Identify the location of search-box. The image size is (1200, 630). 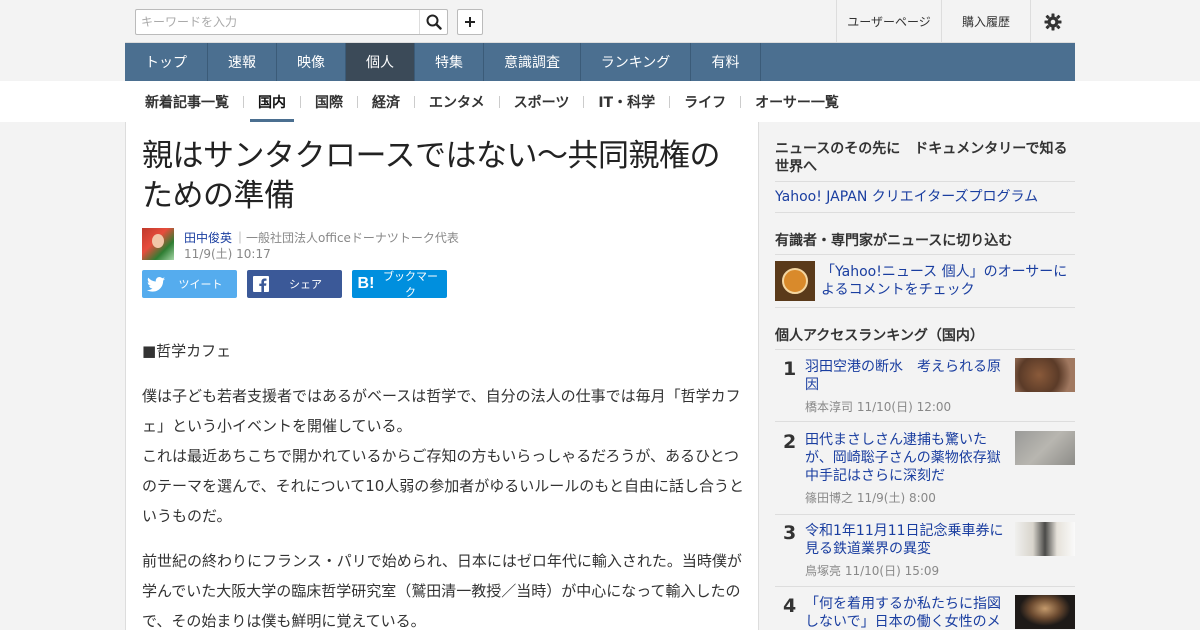
(291, 22).